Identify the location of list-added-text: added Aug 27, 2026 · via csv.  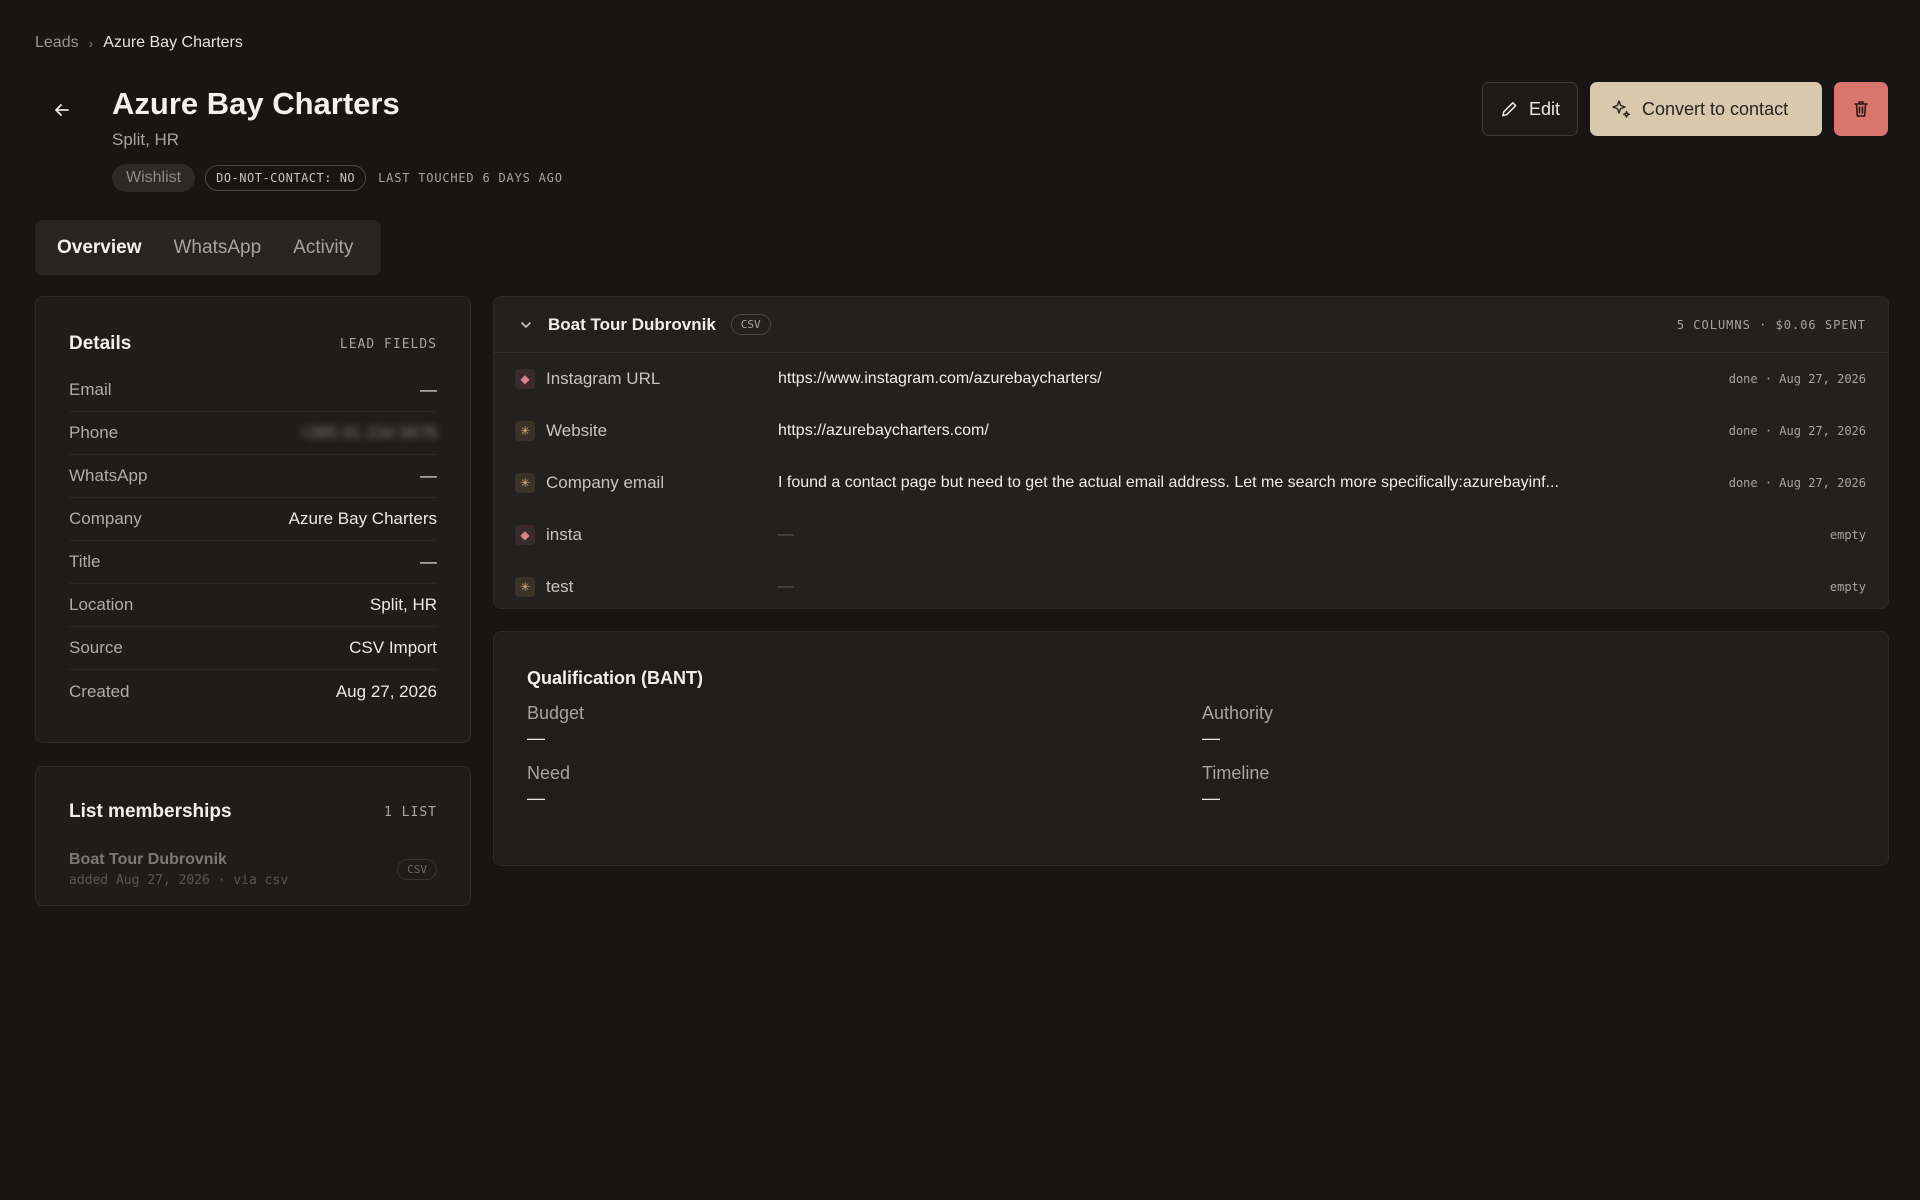
(179, 880).